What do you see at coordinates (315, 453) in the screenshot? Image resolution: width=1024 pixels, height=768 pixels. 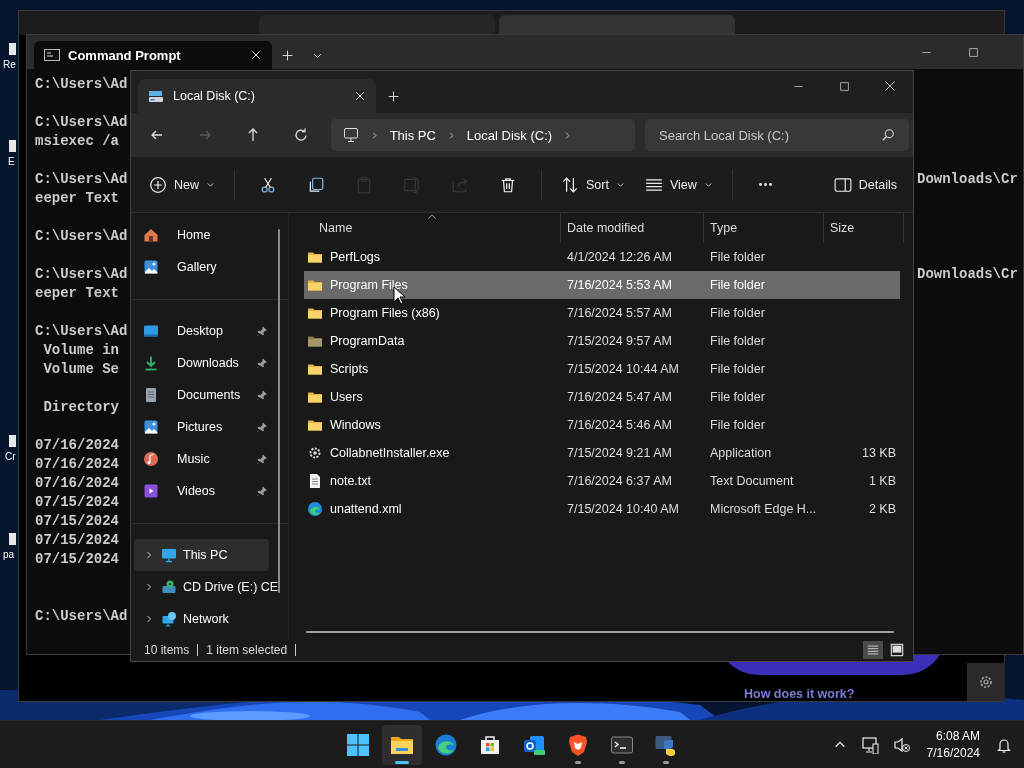 I see `gear-file-icon` at bounding box center [315, 453].